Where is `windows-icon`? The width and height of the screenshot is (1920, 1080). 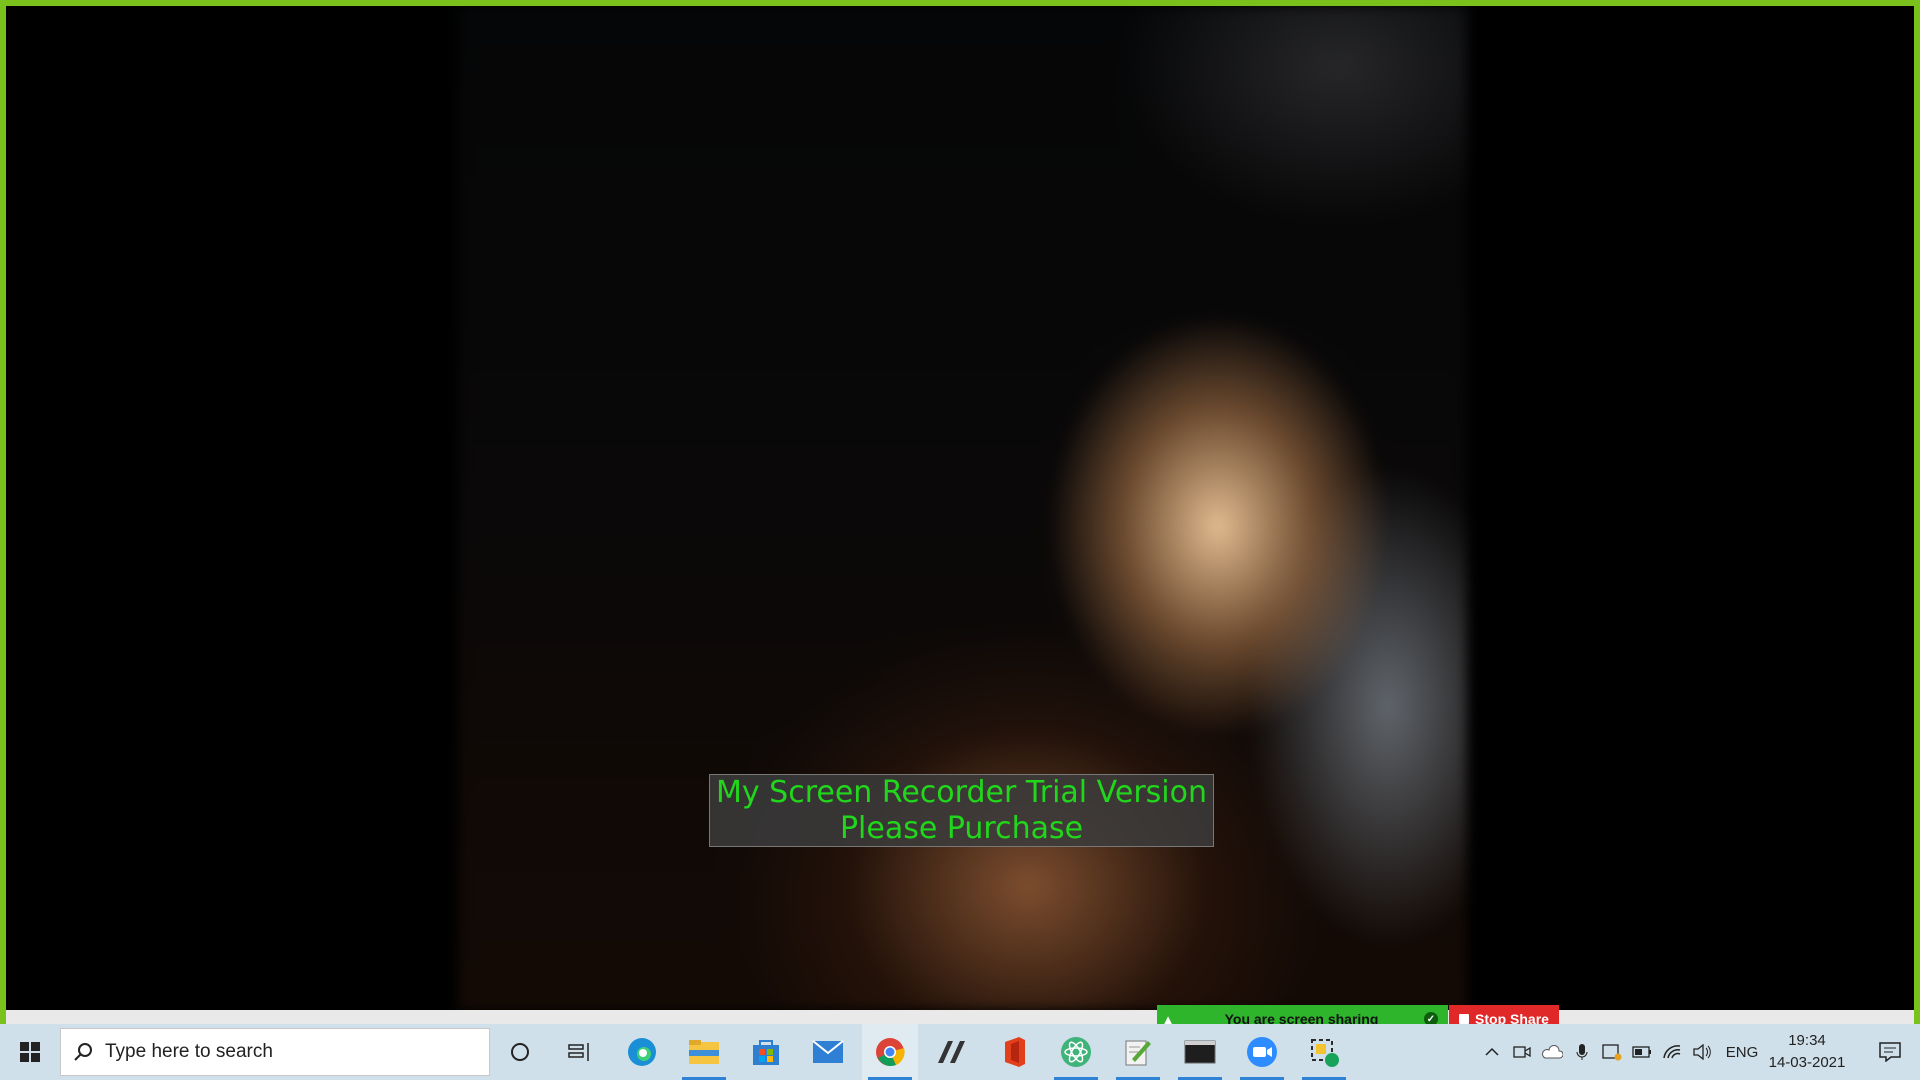
windows-icon is located at coordinates (30, 1052).